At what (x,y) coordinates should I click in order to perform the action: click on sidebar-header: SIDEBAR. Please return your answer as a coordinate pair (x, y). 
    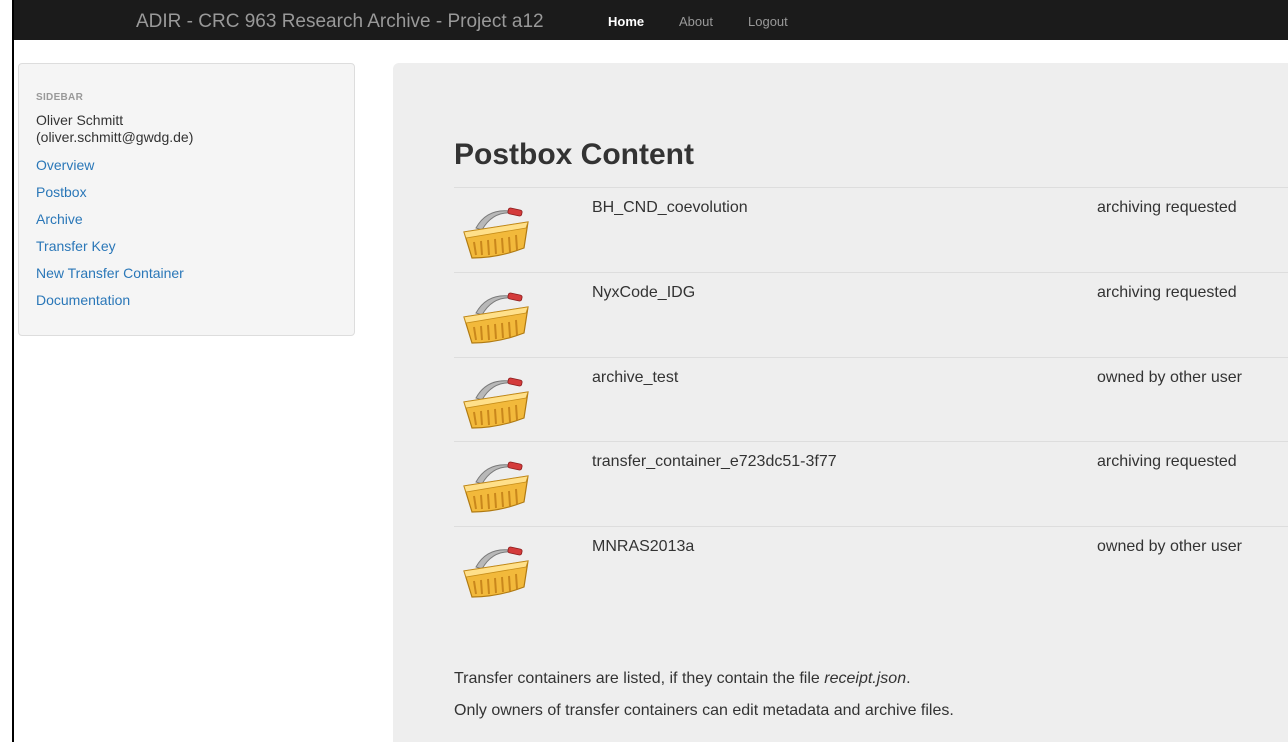
    Looking at the image, I should click on (60, 97).